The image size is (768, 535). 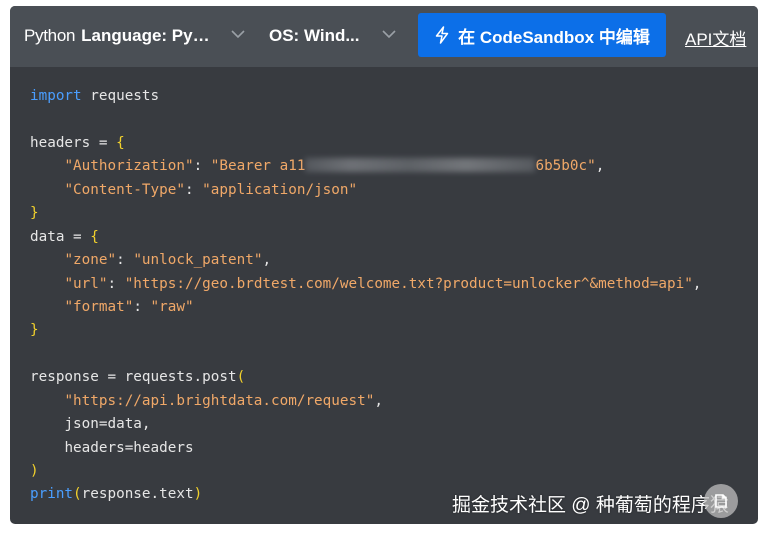 I want to click on code-line: data = {, so click(x=365, y=237).